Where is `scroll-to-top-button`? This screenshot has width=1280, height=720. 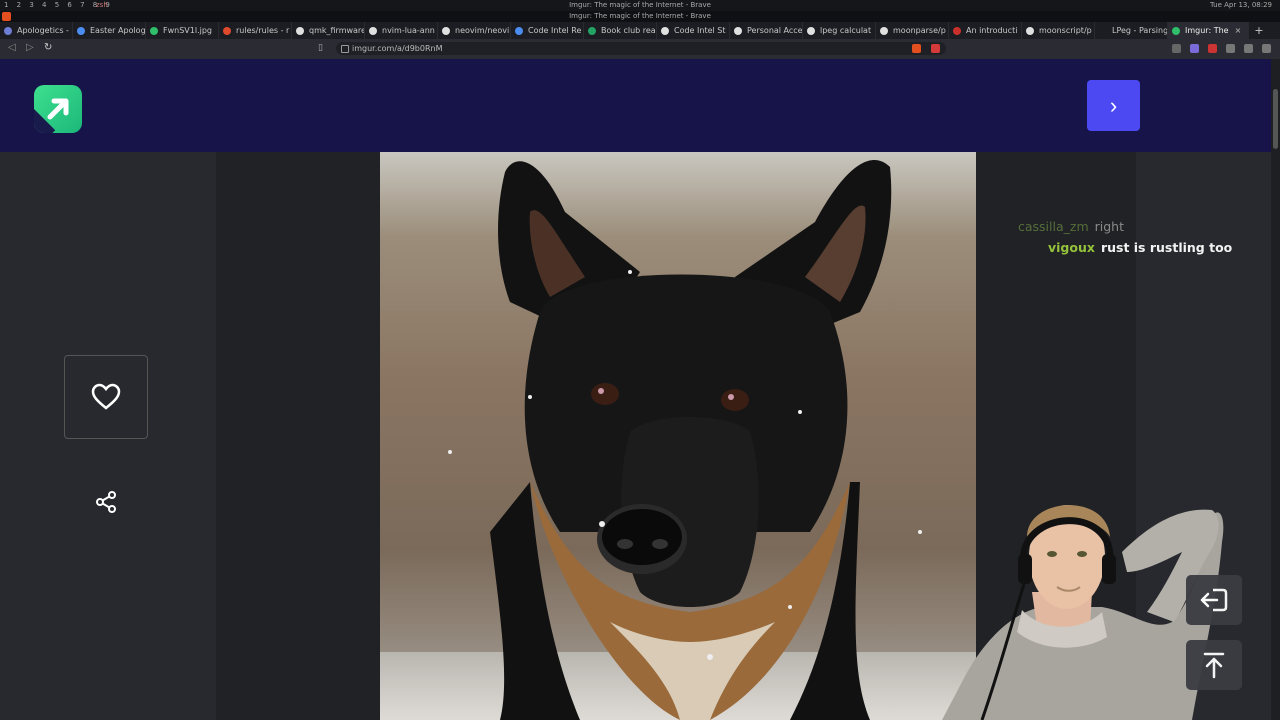 scroll-to-top-button is located at coordinates (1214, 665).